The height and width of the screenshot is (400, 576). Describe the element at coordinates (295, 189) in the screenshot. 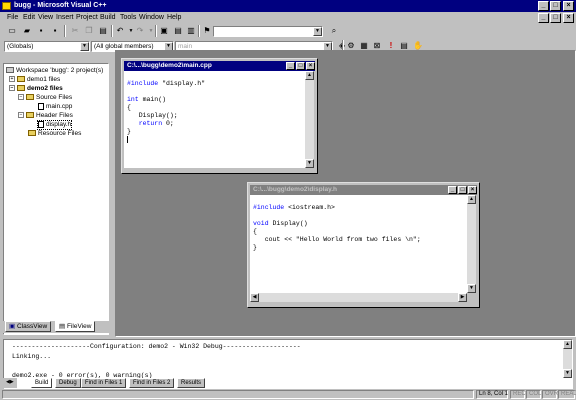

I see `editor-title: C:\...\bugg\demo2\display.h` at that location.